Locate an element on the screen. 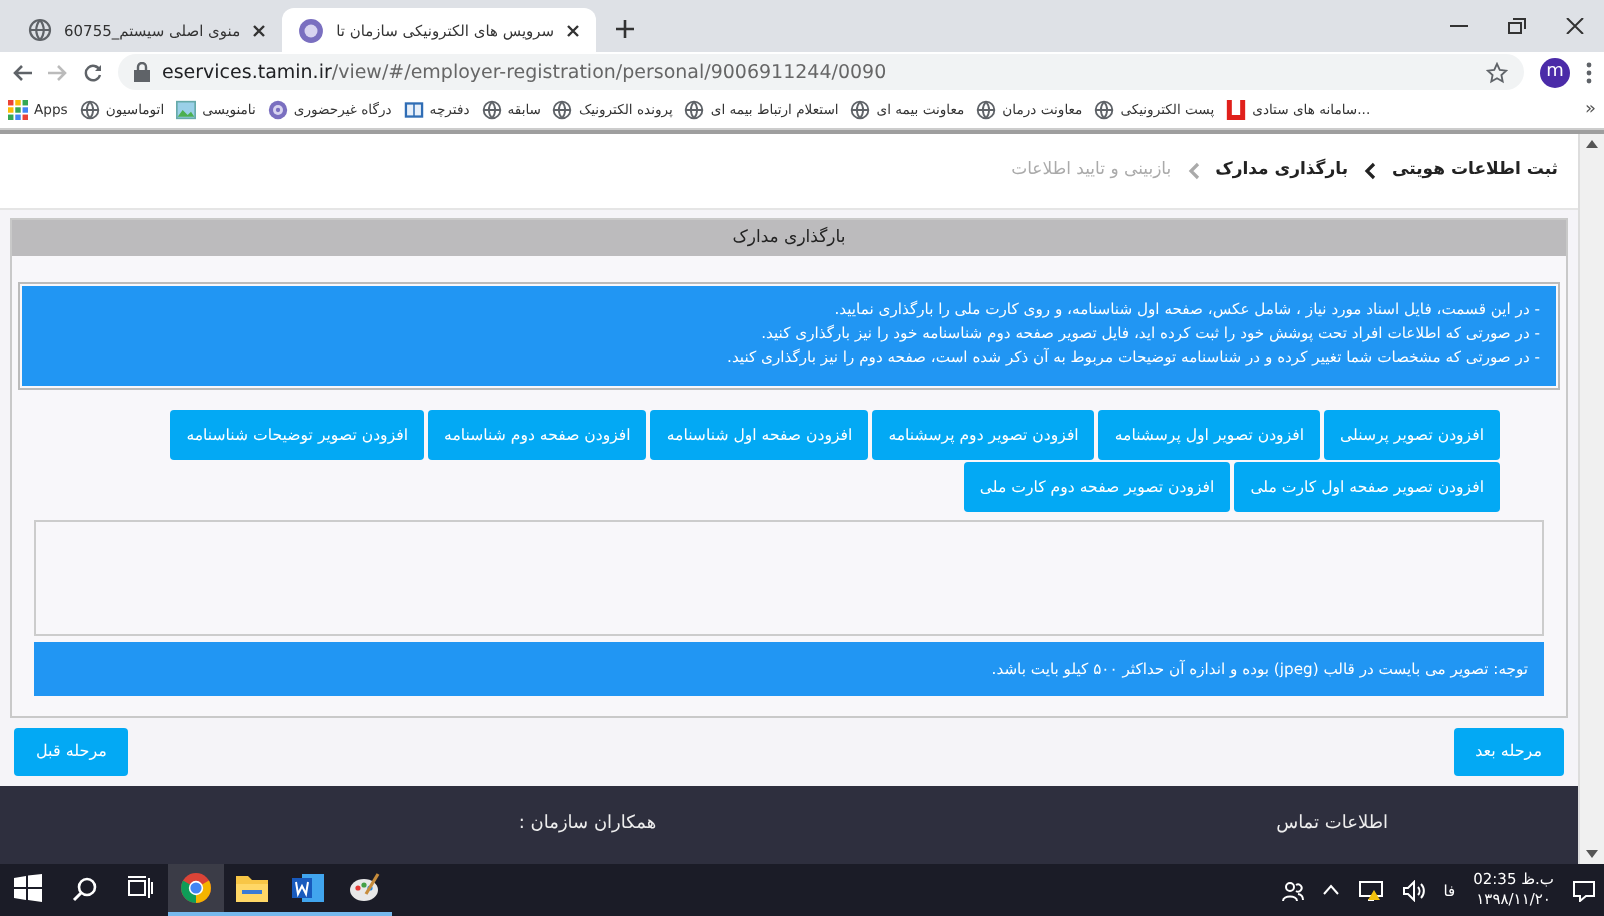  chrome-icon is located at coordinates (196, 888).